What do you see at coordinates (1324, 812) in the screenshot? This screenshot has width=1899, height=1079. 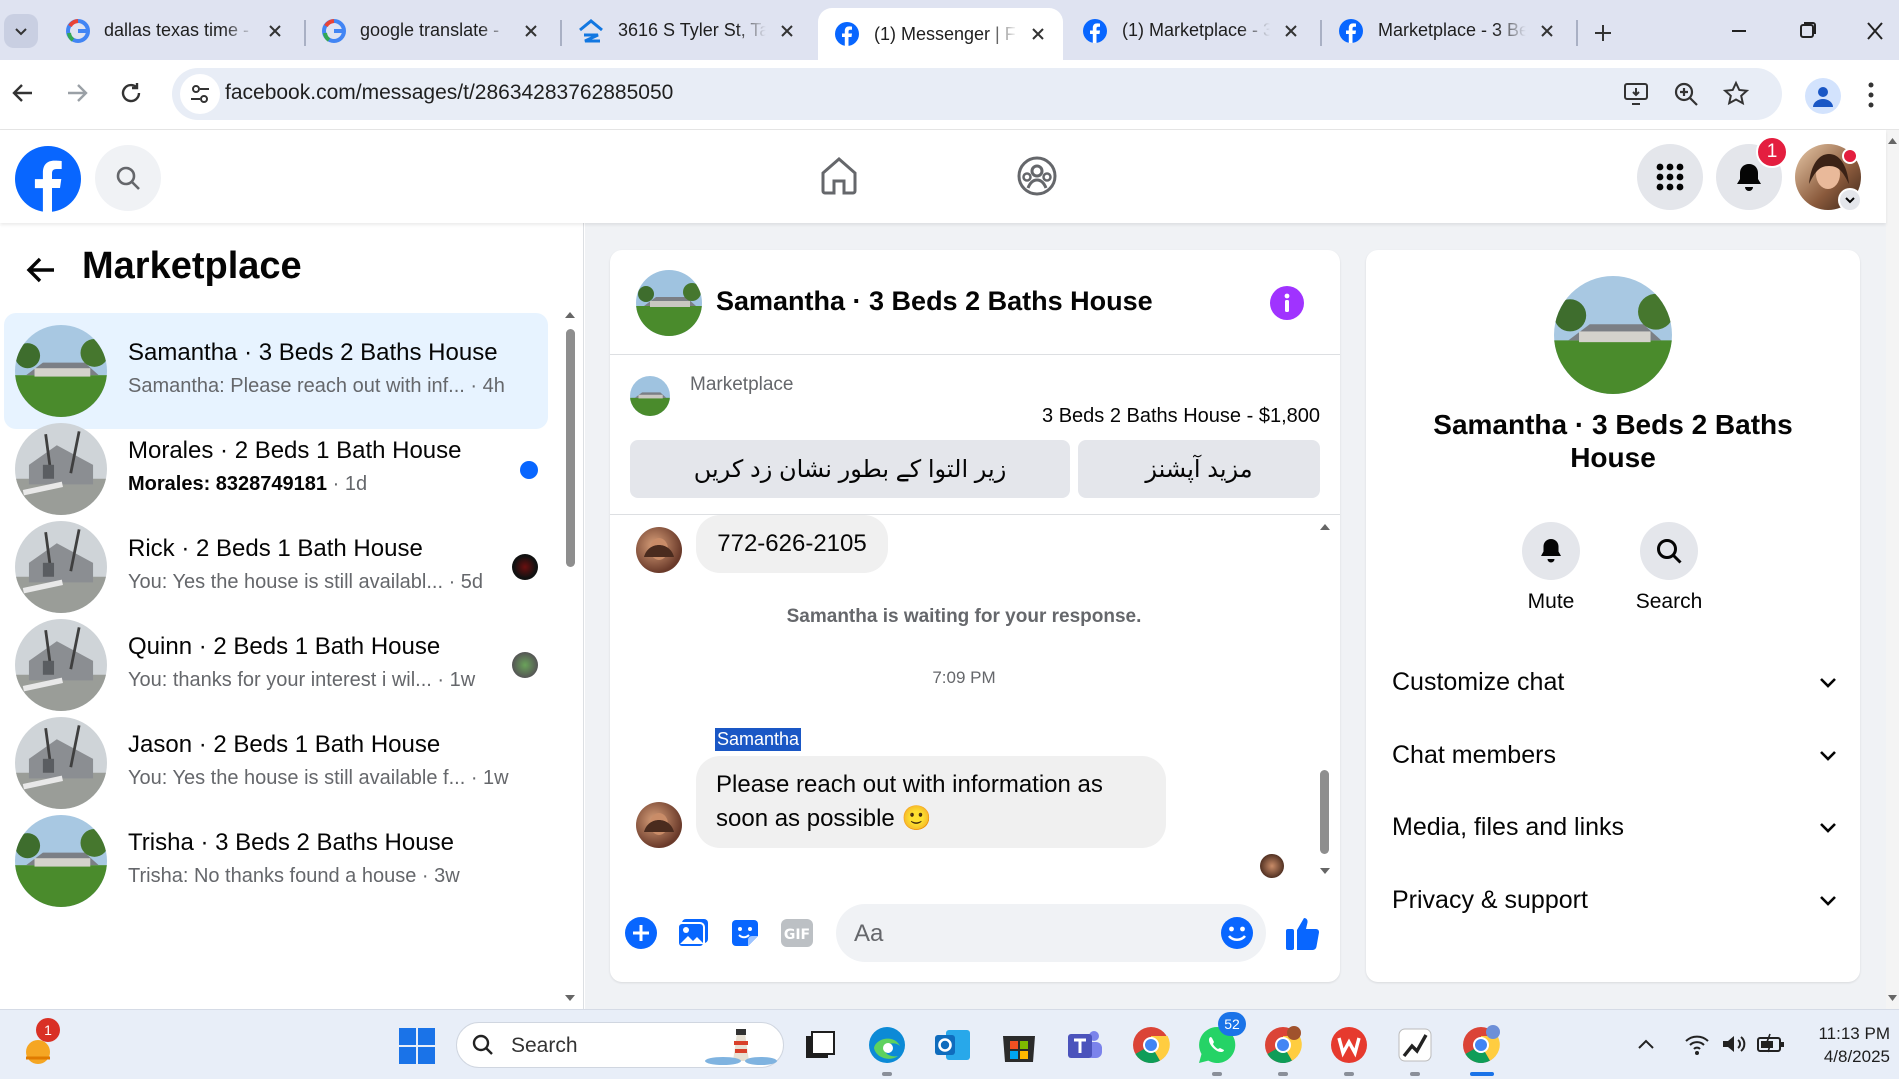 I see `chat-scrollbar-thumb` at bounding box center [1324, 812].